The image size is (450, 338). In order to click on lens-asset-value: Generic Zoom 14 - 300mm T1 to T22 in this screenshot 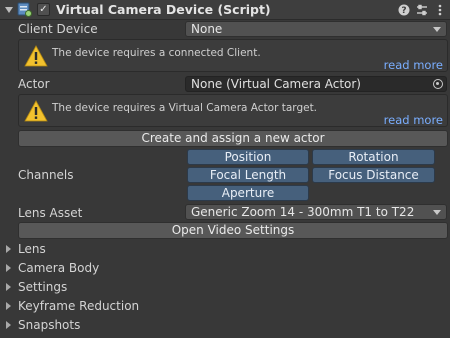, I will do `click(303, 212)`.